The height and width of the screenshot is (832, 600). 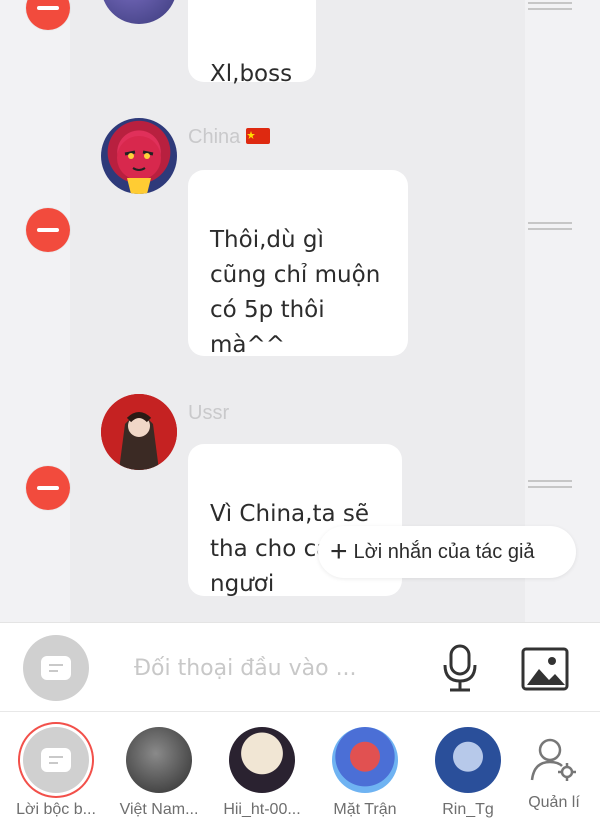 I want to click on sender-name-text: Ussr, so click(x=209, y=413).